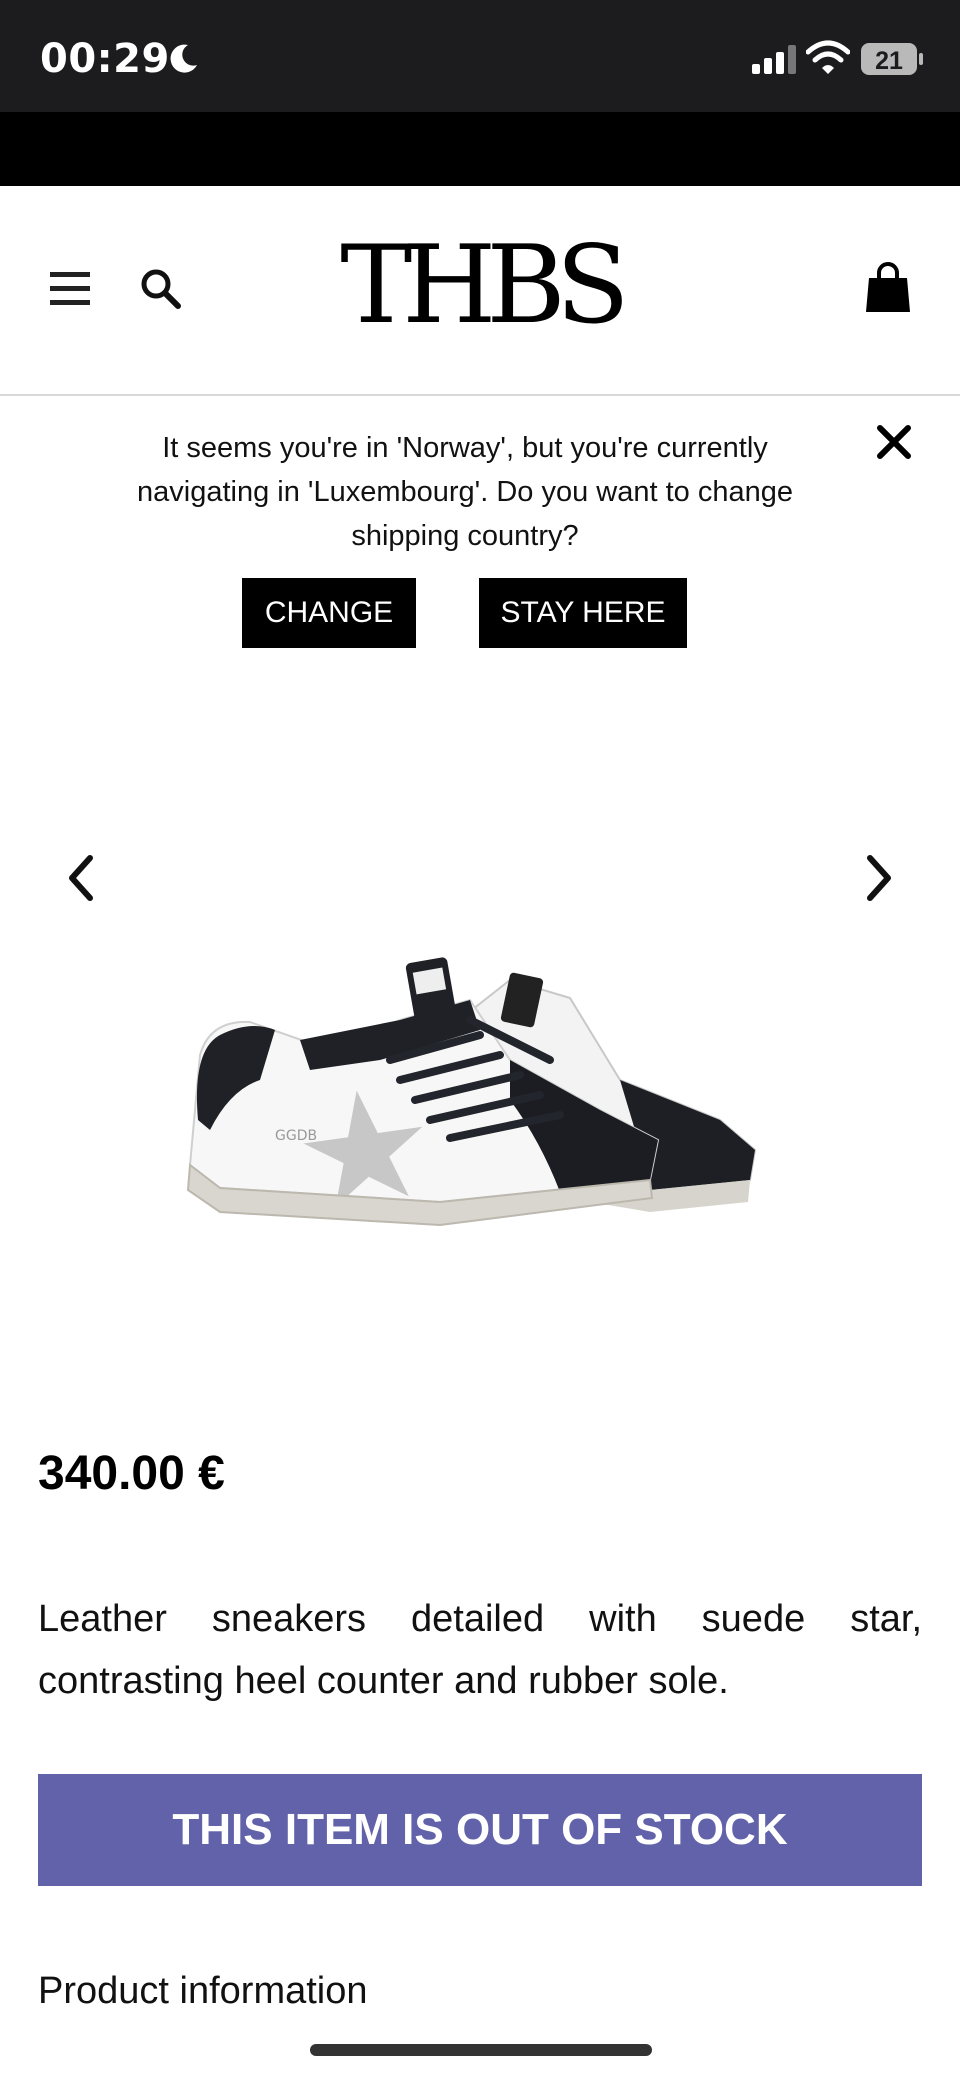 This screenshot has height=2079, width=960. I want to click on change-country-button: CHANGE, so click(329, 613).